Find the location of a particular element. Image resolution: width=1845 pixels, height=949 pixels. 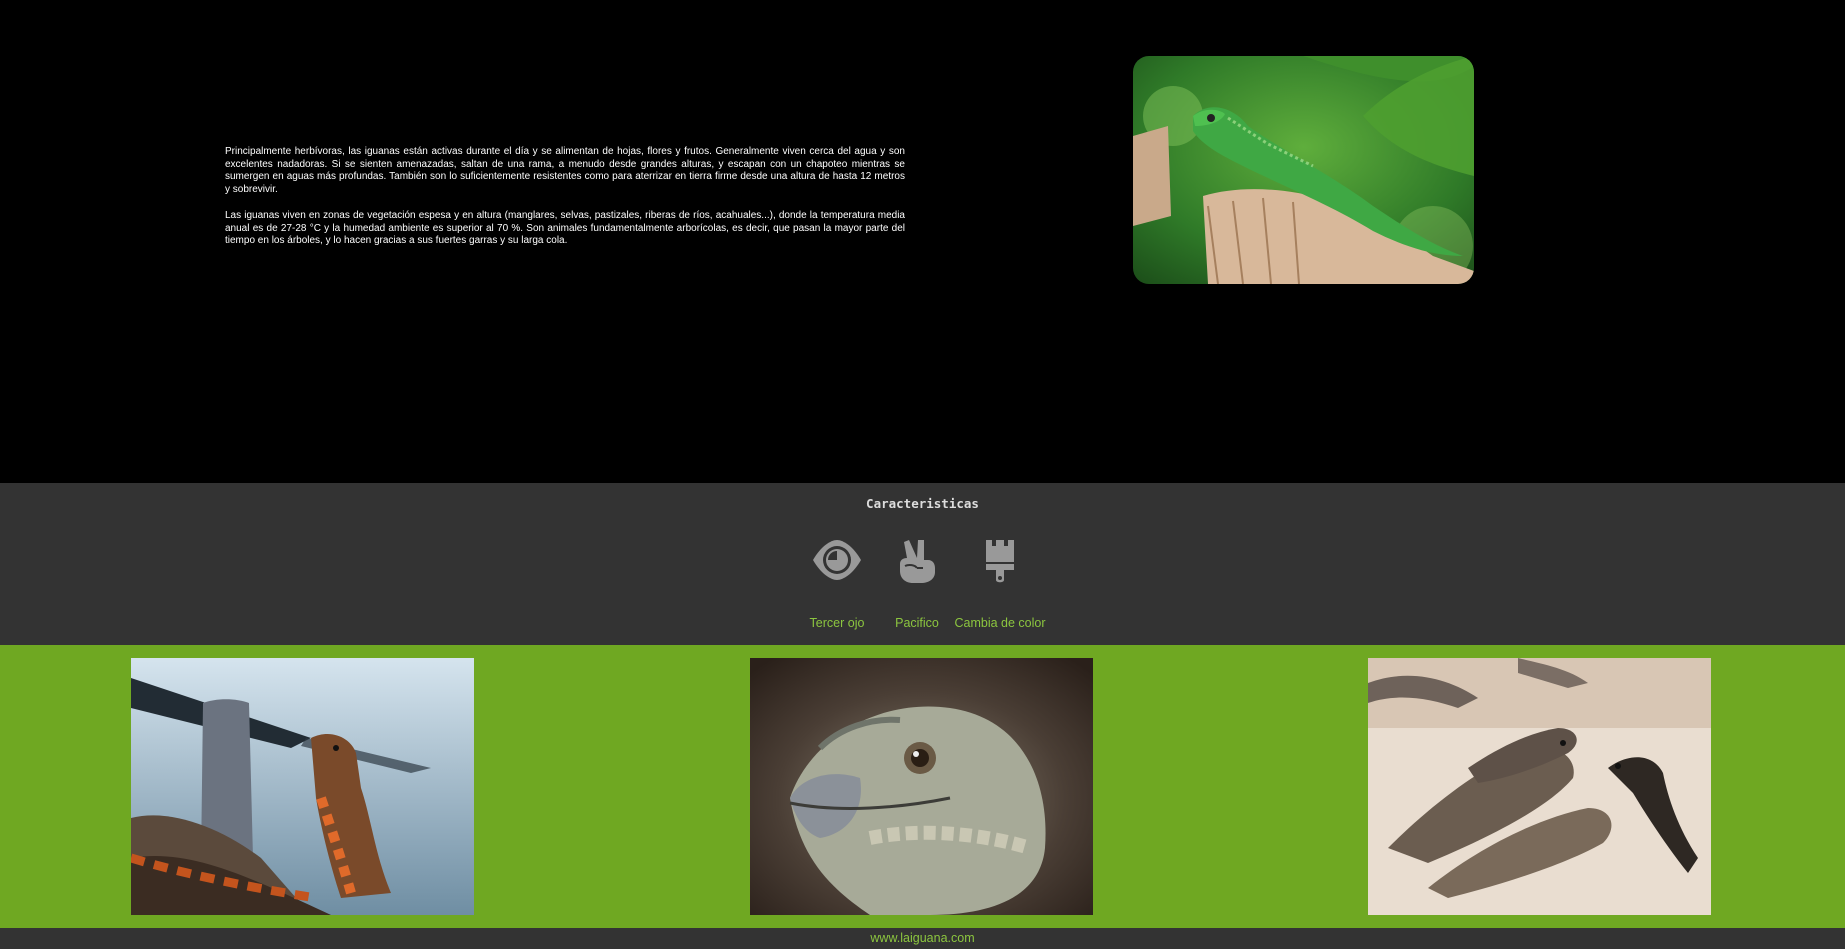

green-iguana-photo is located at coordinates (1303, 170).